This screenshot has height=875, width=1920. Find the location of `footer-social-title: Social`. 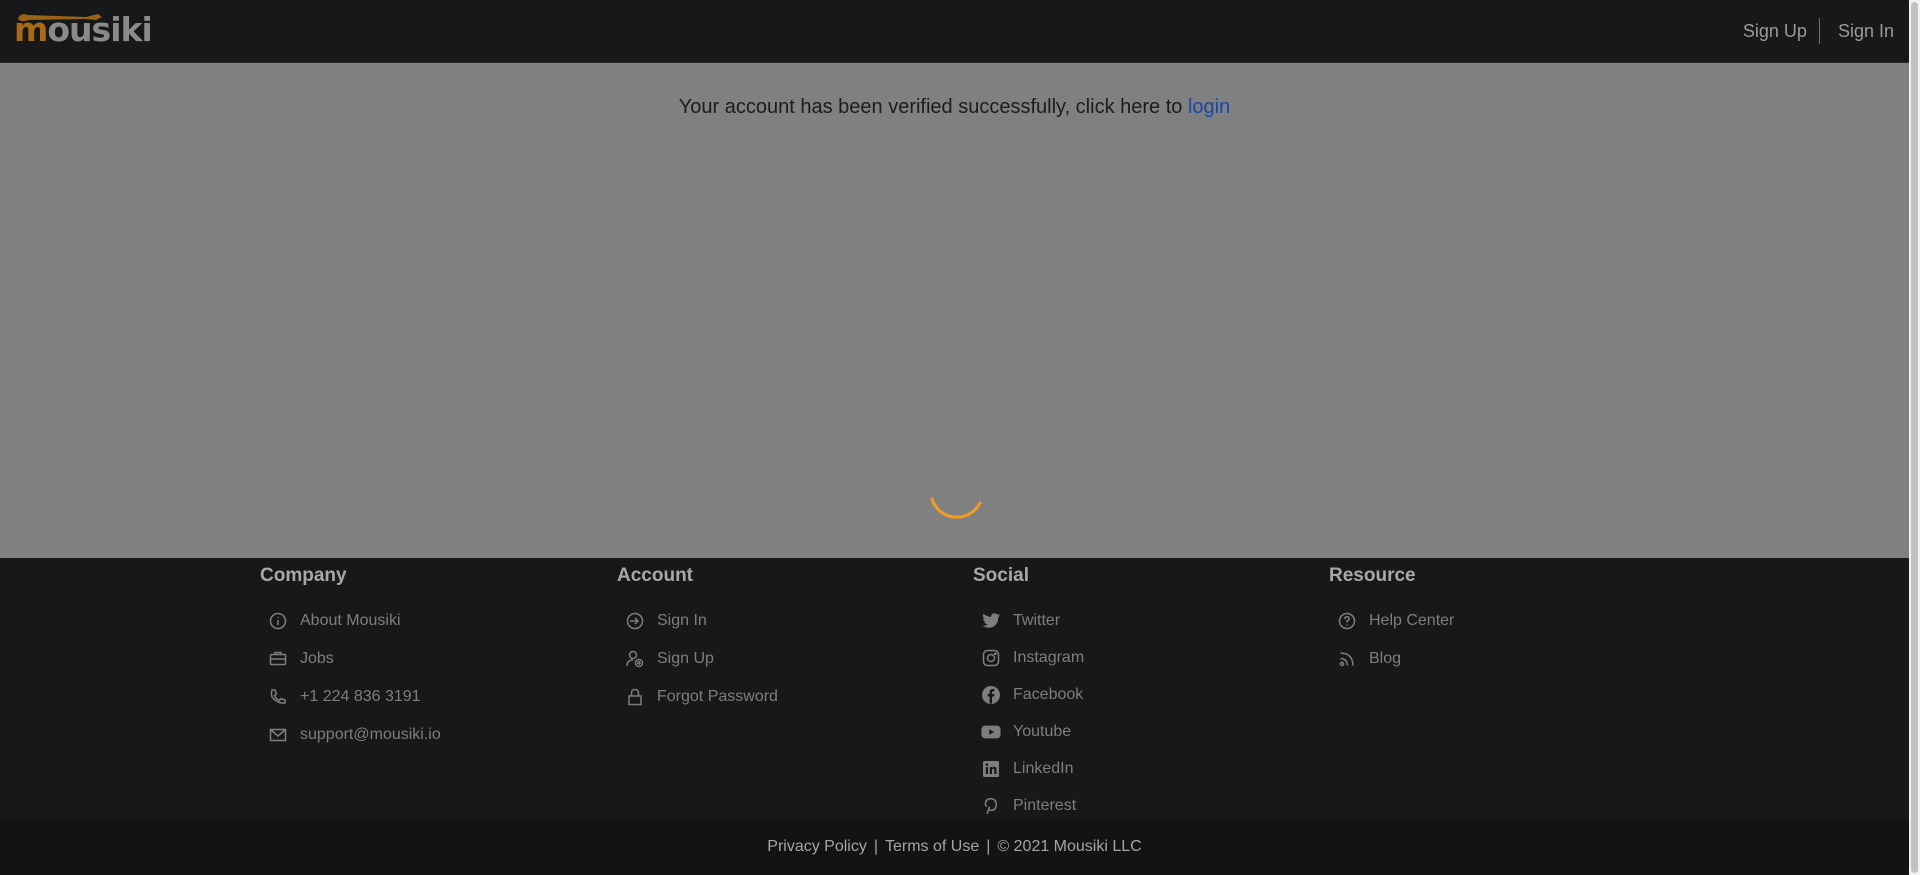

footer-social-title: Social is located at coordinates (1001, 575).